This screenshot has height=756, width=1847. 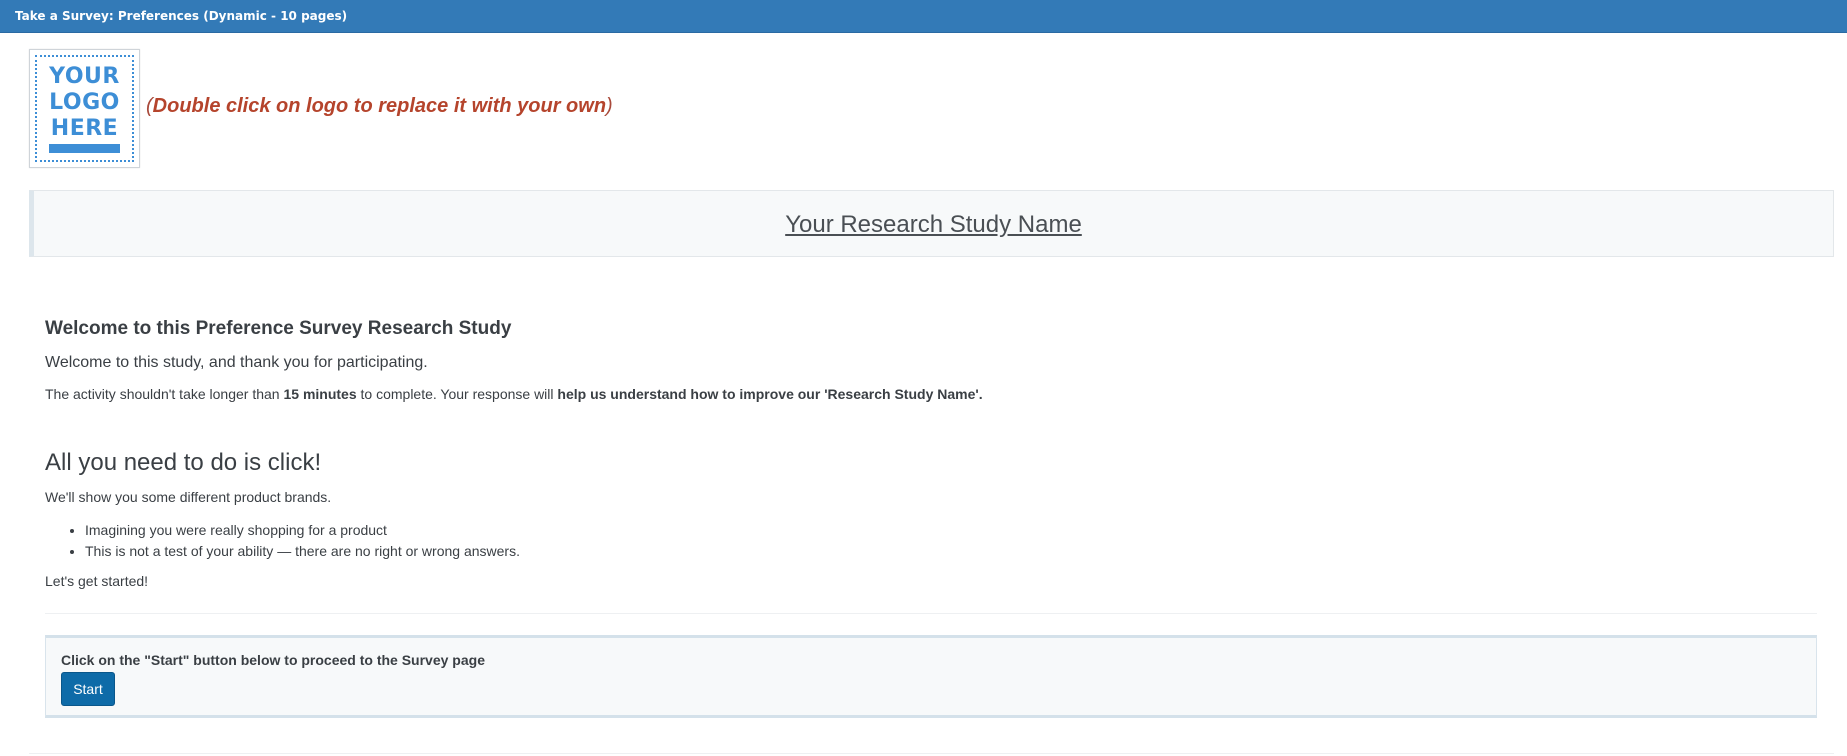 What do you see at coordinates (88, 689) in the screenshot?
I see `start-button: Start` at bounding box center [88, 689].